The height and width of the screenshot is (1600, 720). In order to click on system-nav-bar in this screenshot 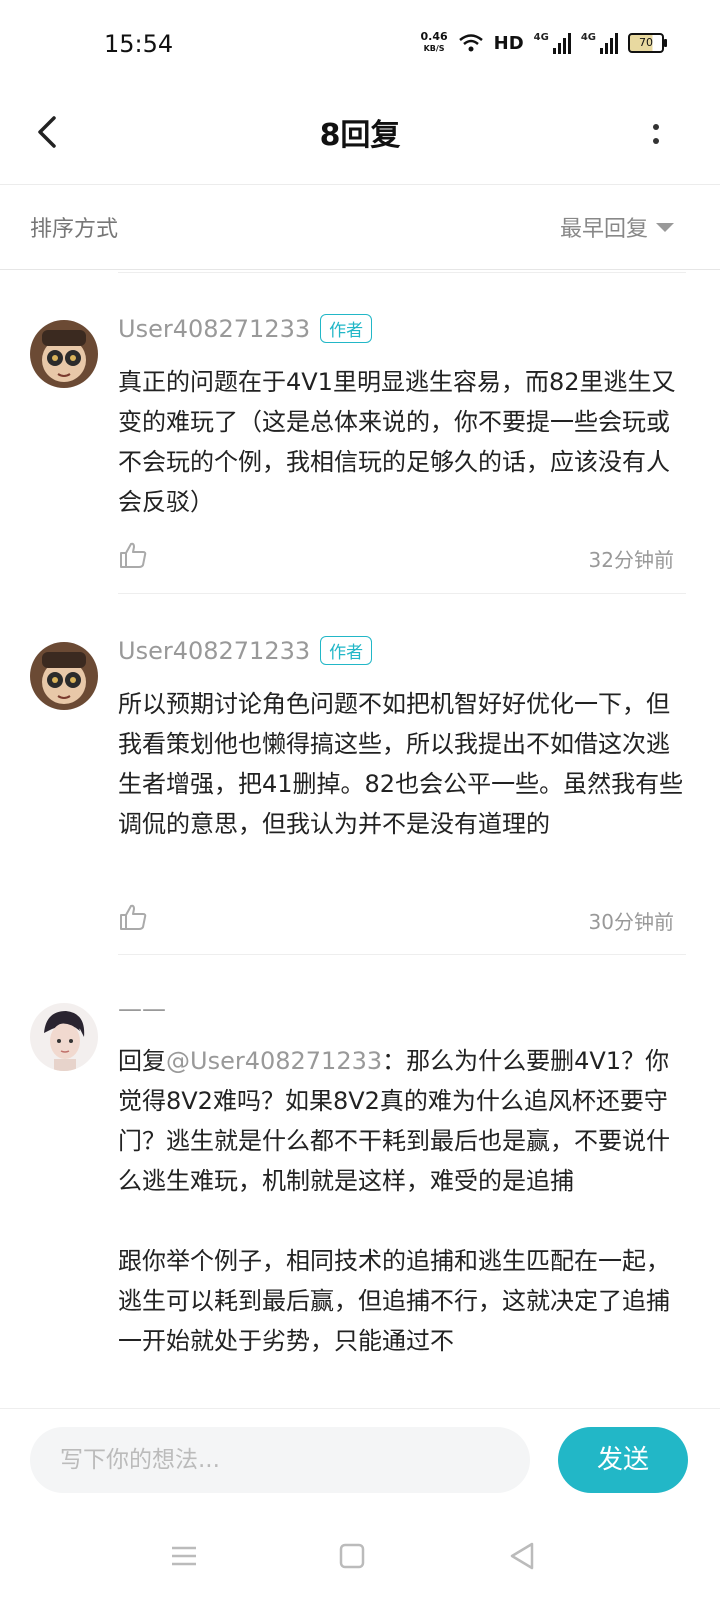, I will do `click(360, 1557)`.